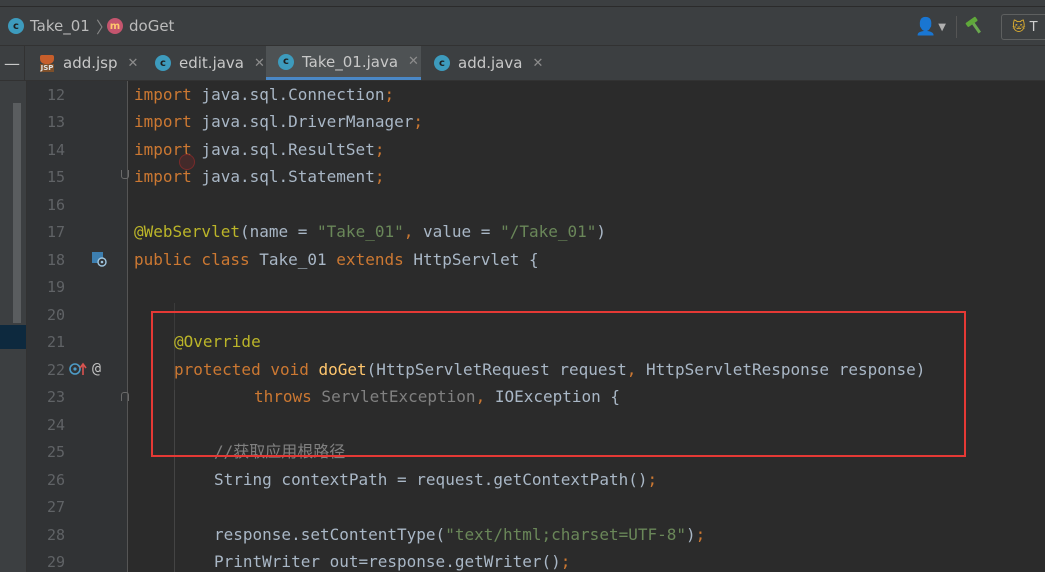 This screenshot has height=572, width=1045. I want to click on tab-label: add.java, so click(490, 63).